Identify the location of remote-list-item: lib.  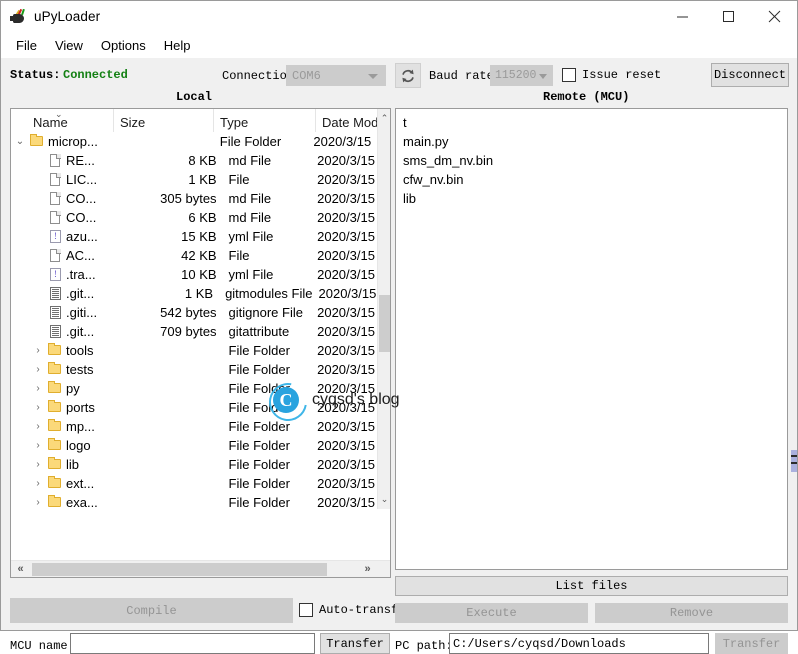
(594, 198).